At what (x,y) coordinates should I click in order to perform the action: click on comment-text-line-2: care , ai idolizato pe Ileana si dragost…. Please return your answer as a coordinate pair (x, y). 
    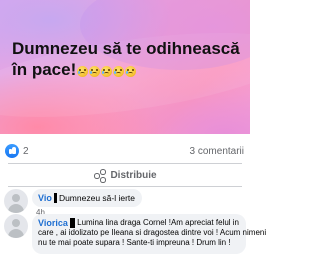
    Looking at the image, I should click on (152, 232).